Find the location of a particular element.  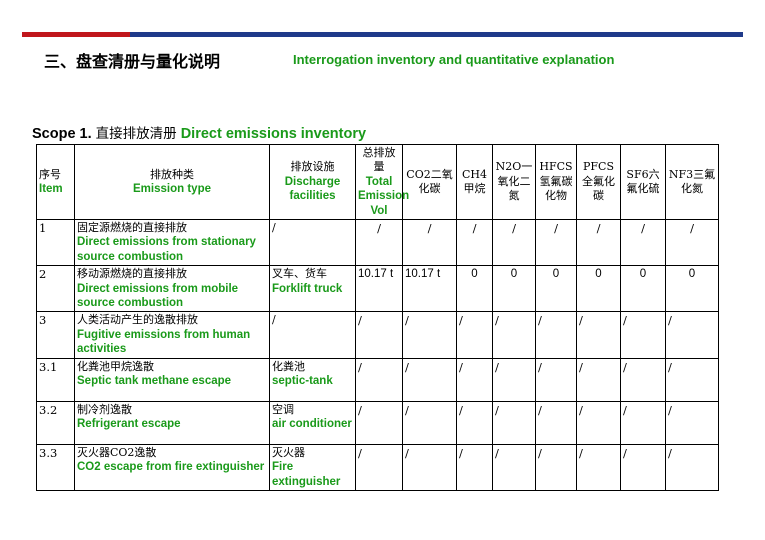

emission-type-en: CO2 escape from fire extinguisher is located at coordinates (171, 467).